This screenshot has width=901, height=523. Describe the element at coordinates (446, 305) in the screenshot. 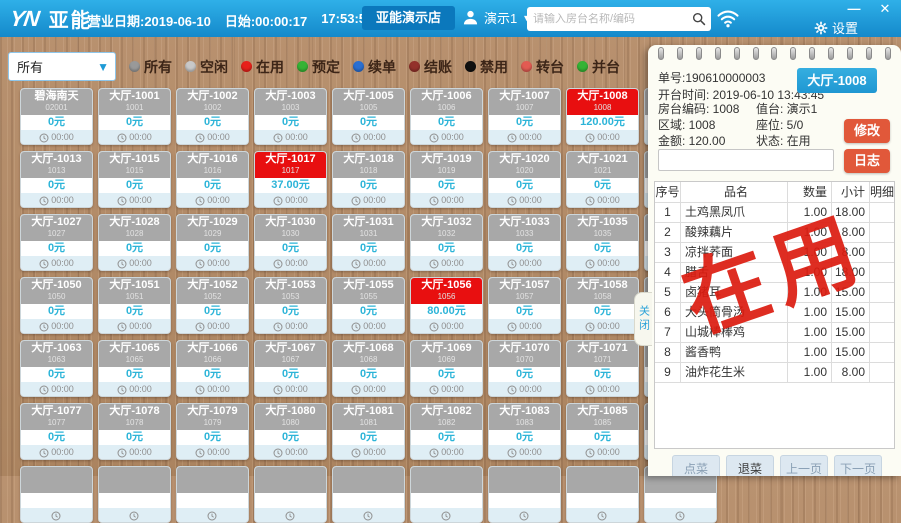

I see `table-card: 大厅-1056 1056 80.00元 00:00` at that location.